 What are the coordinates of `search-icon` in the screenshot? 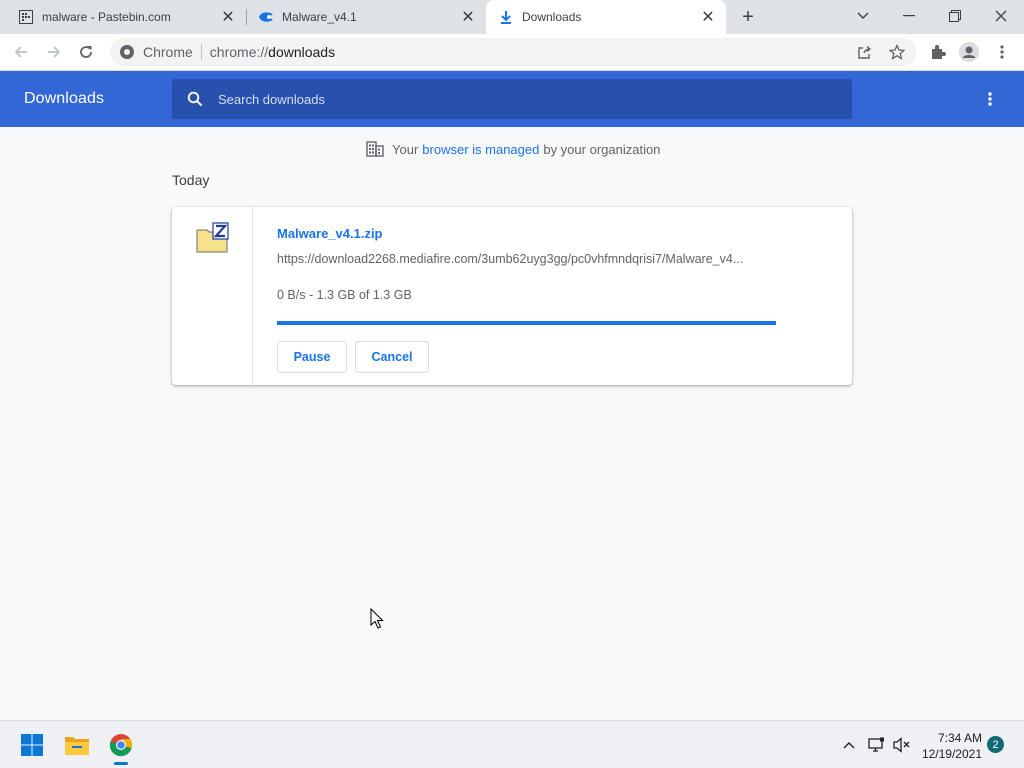 It's located at (195, 99).